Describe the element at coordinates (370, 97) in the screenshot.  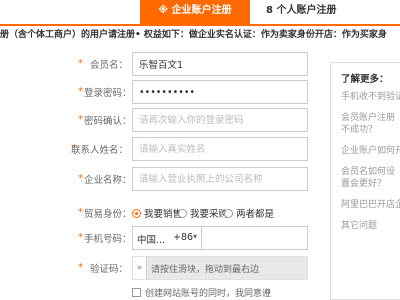
I see `sidebar-link: 手机收不到验证码` at that location.